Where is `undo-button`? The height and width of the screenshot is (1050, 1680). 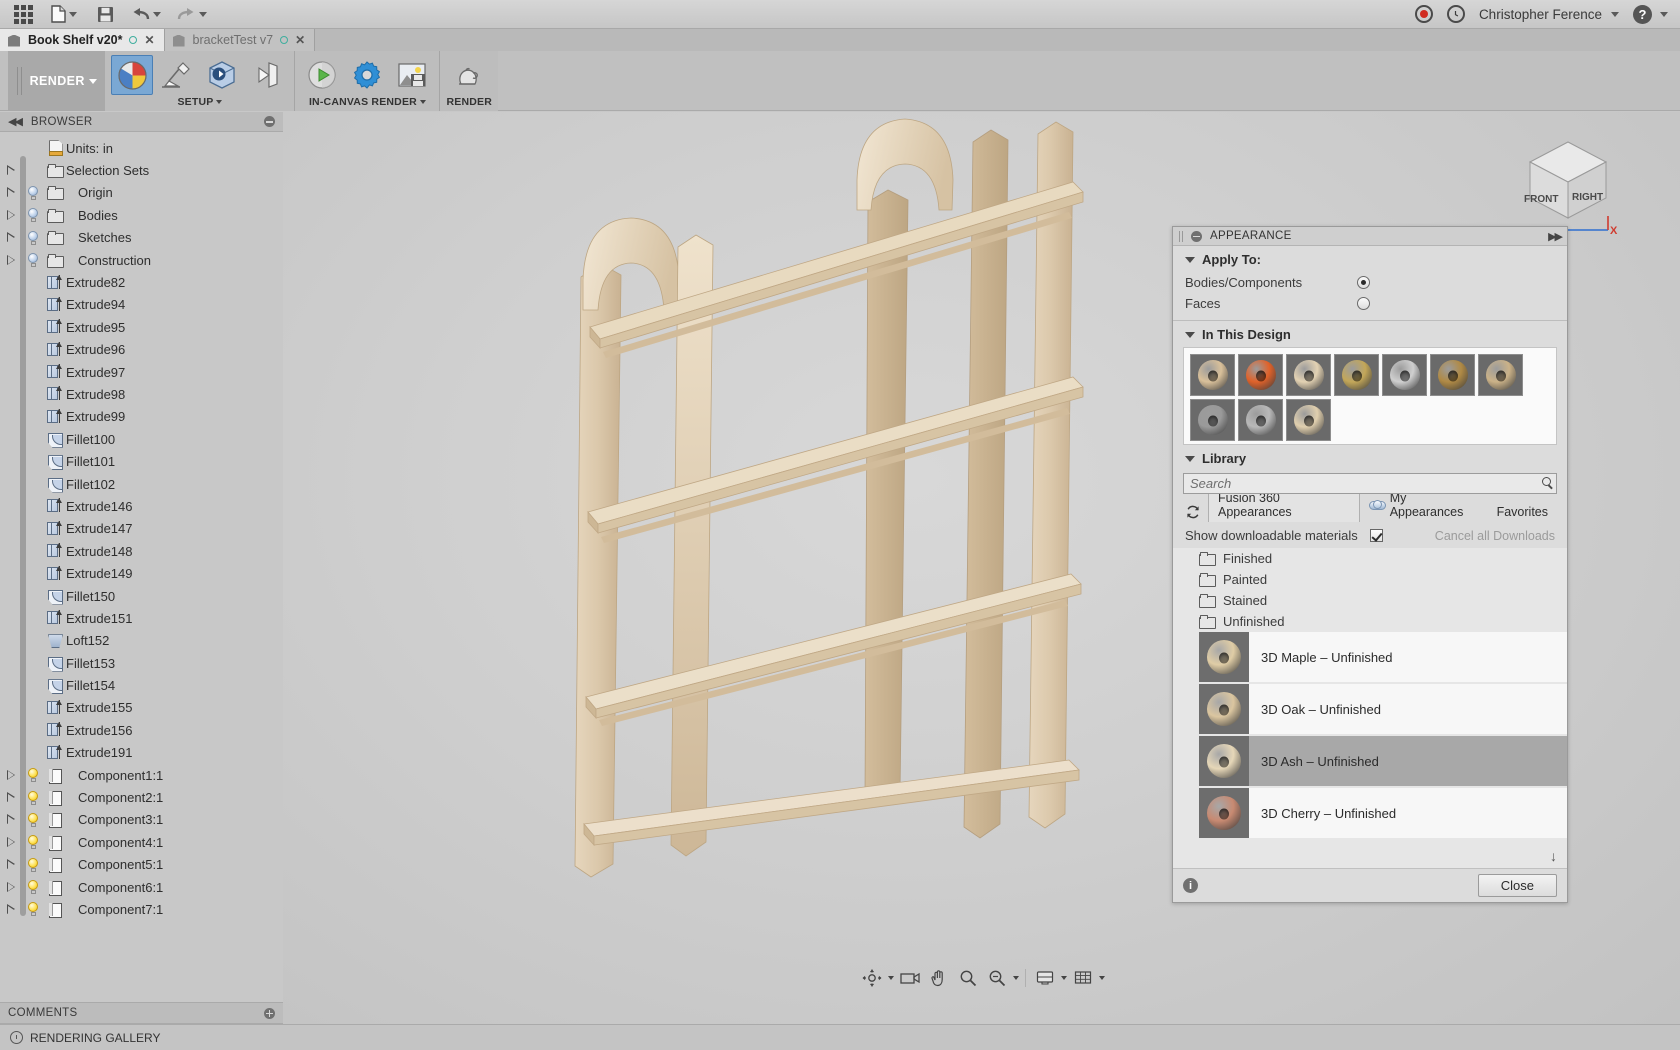
undo-button is located at coordinates (146, 14).